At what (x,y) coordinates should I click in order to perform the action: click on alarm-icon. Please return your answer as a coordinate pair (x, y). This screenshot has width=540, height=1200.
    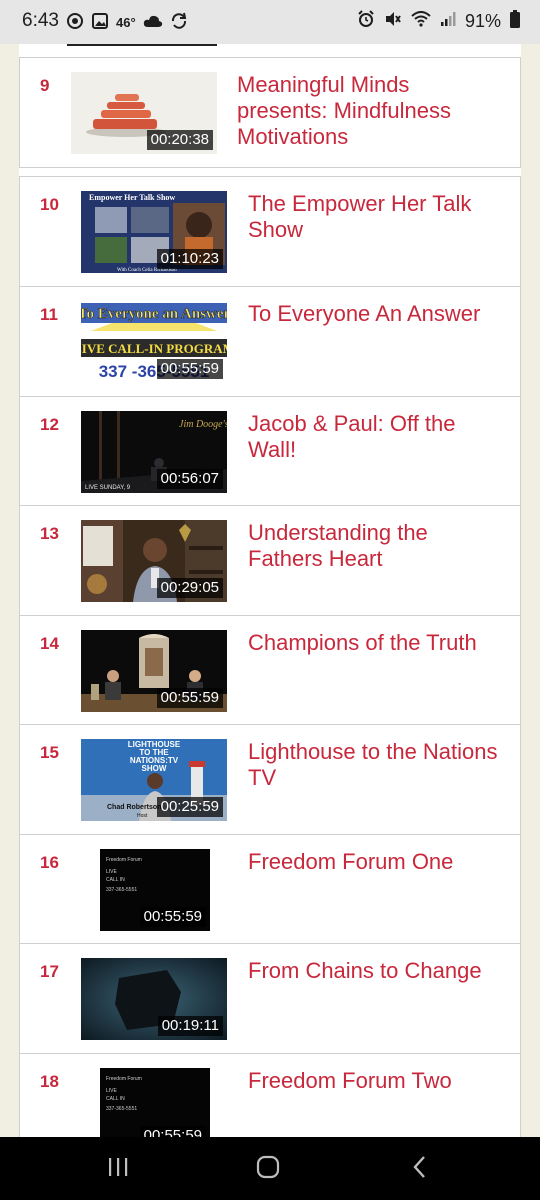
    Looking at the image, I should click on (366, 21).